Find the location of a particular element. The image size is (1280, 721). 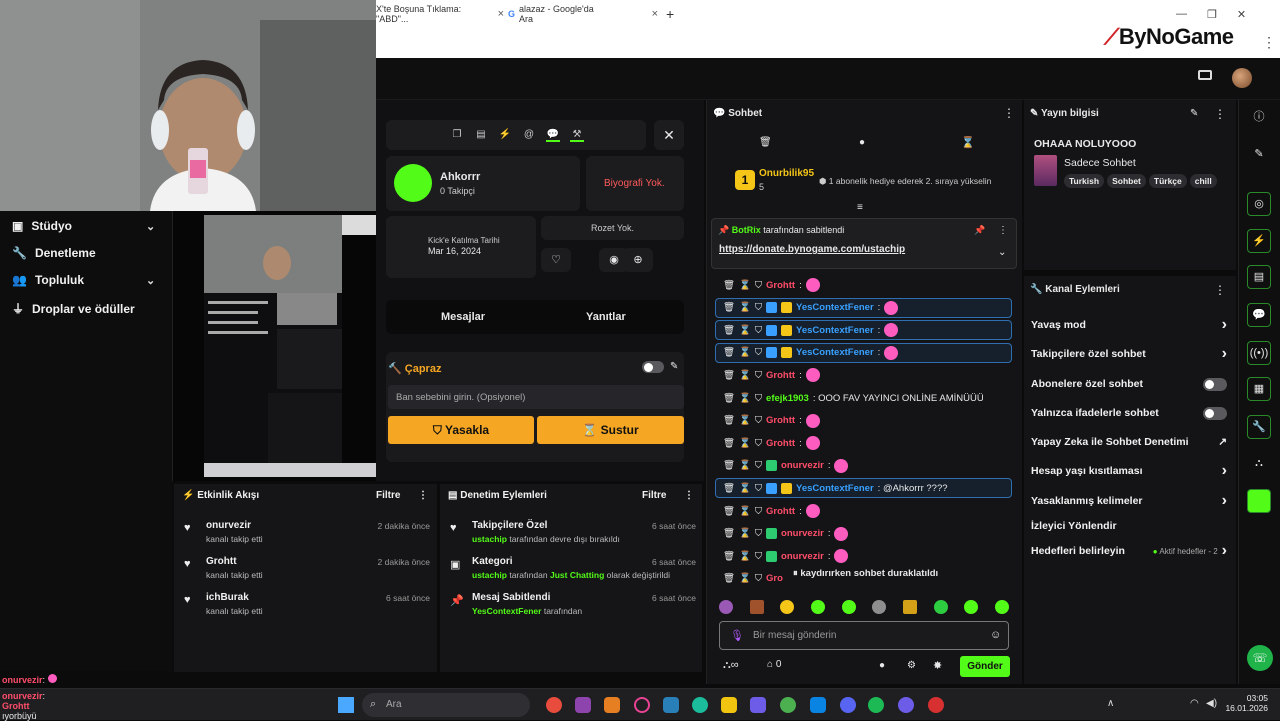

info-icon: ⓘ is located at coordinates (1259, 118).